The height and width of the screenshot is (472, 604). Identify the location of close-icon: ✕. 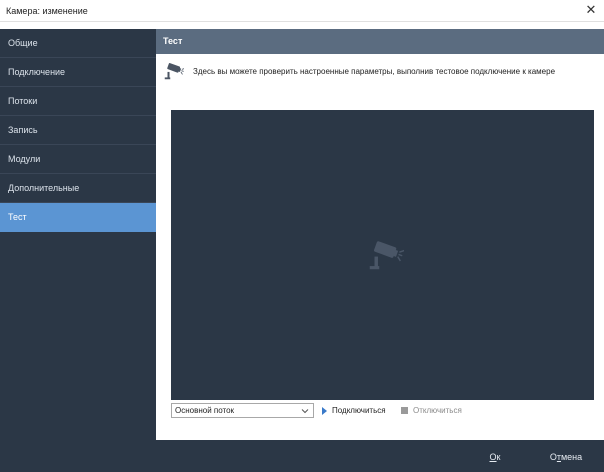
(591, 10).